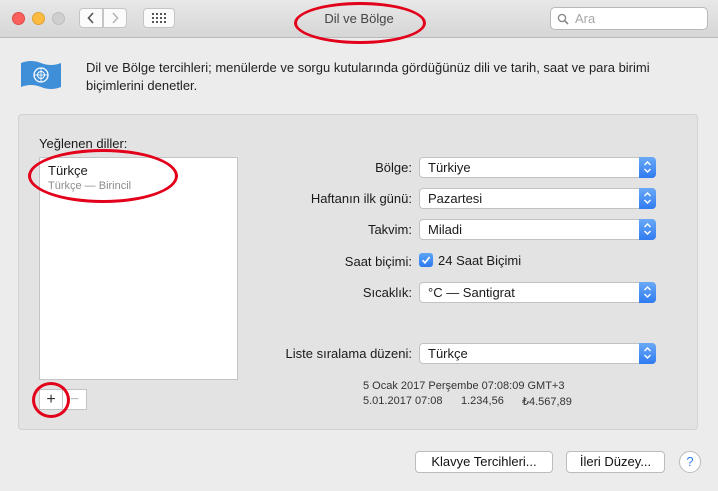  I want to click on search-field, so click(629, 18).